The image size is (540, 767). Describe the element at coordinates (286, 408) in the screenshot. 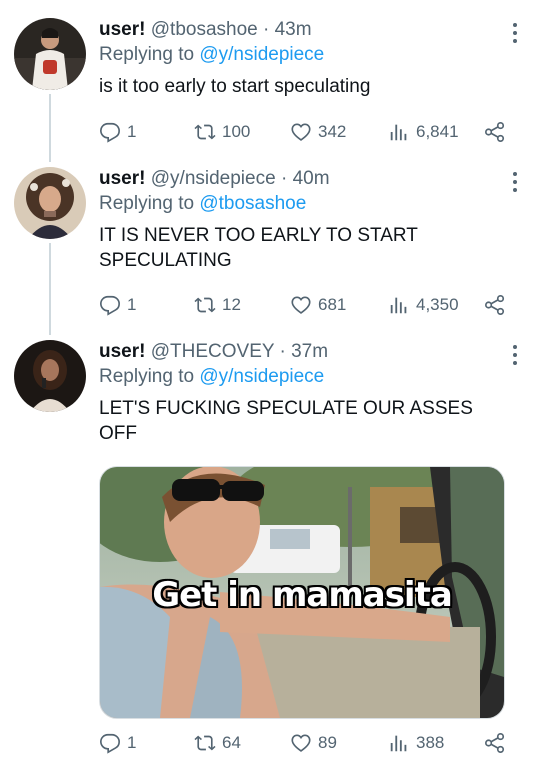

I see `tweet-text-line: LET'S FUCKING SPECULATE OUR ASSES` at that location.